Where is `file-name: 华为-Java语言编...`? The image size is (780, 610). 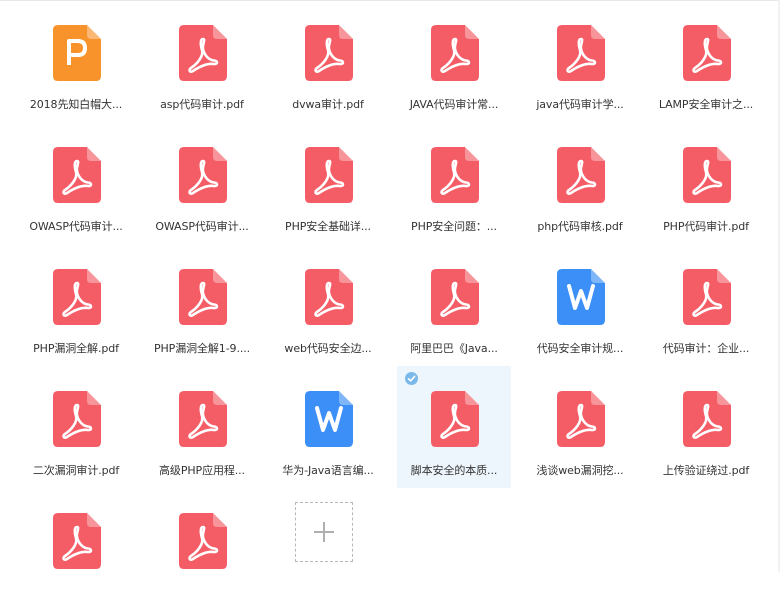
file-name: 华为-Java语言编... is located at coordinates (328, 470).